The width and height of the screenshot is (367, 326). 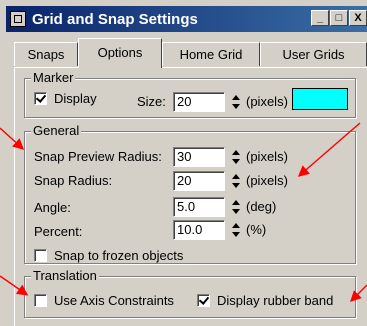 I want to click on snap-preview-radius-input: 30, so click(x=199, y=157).